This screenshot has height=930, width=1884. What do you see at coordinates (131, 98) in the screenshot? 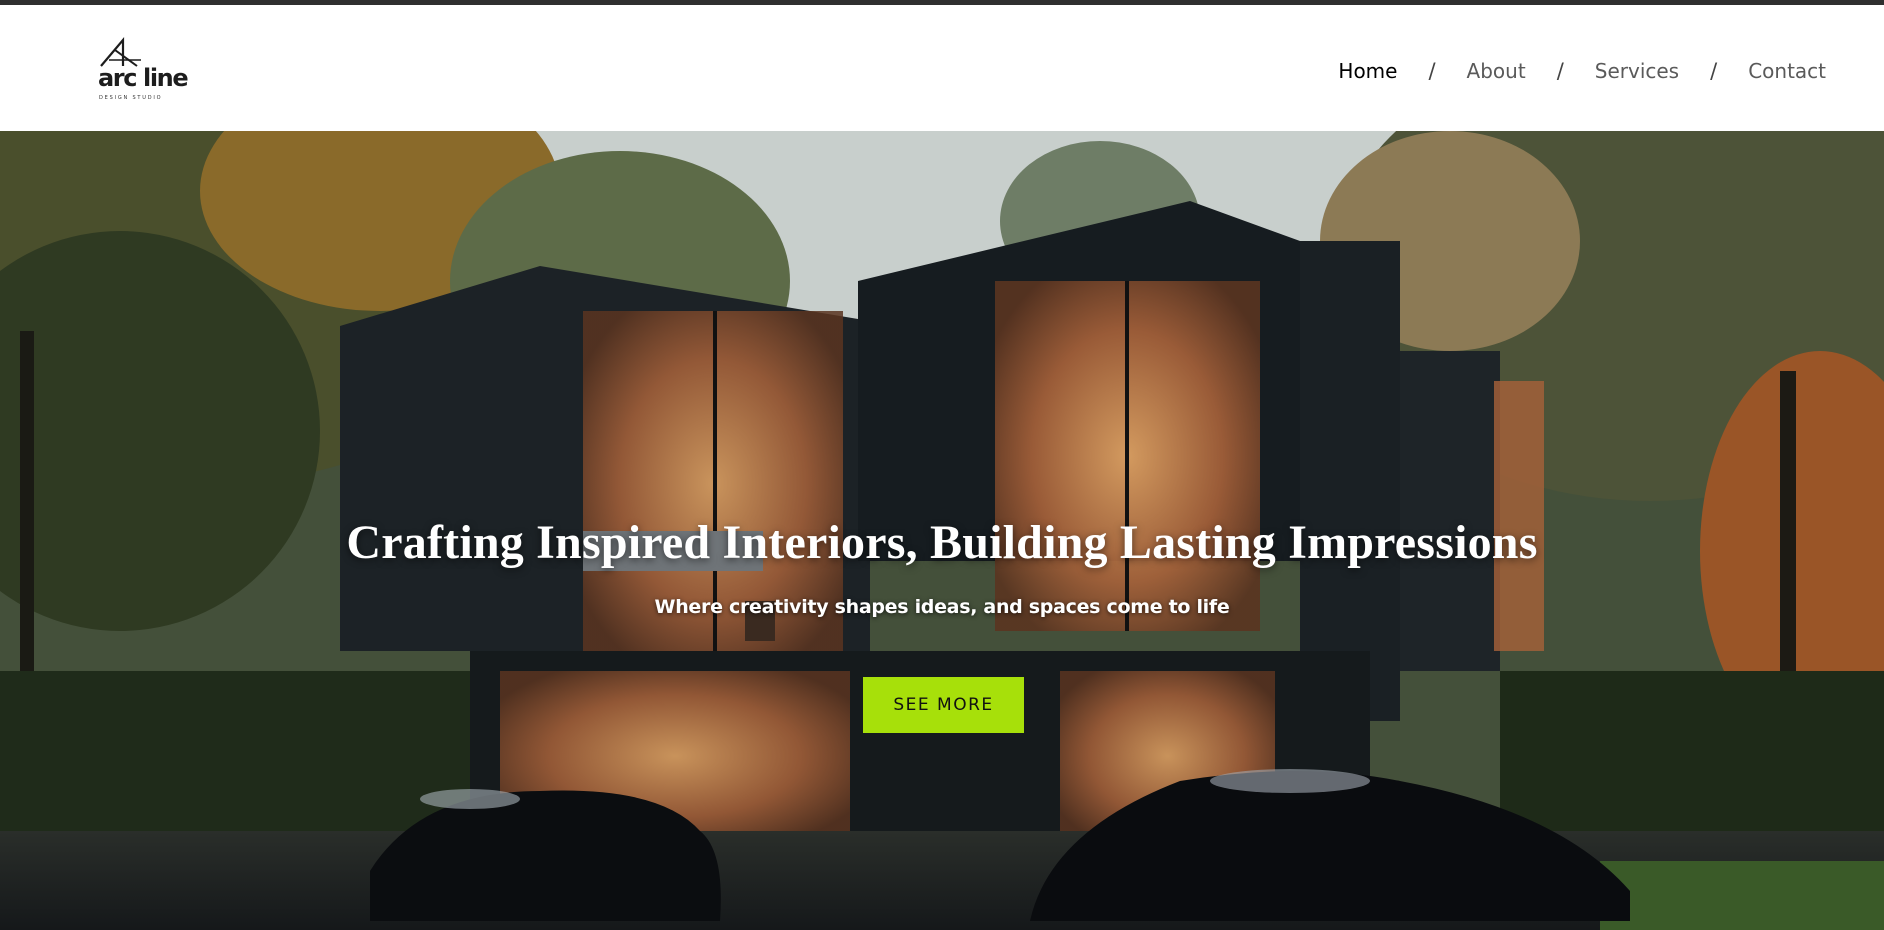
I see `brand-tagline: DESIGN STUDIO` at bounding box center [131, 98].